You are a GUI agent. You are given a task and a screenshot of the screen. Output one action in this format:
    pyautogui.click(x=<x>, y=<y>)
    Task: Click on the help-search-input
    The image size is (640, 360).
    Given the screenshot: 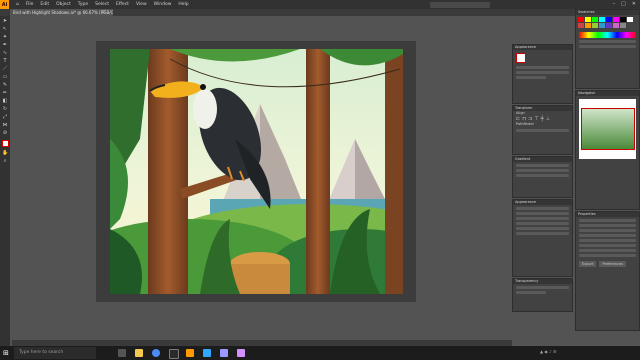 What is the action you would take?
    pyautogui.click(x=460, y=4)
    